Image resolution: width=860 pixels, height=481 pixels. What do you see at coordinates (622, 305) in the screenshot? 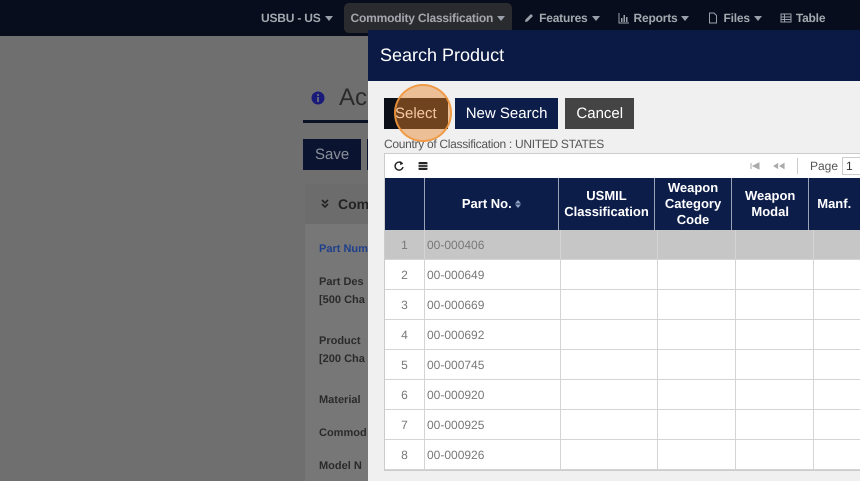
I see `table-row: 3 00-000669` at bounding box center [622, 305].